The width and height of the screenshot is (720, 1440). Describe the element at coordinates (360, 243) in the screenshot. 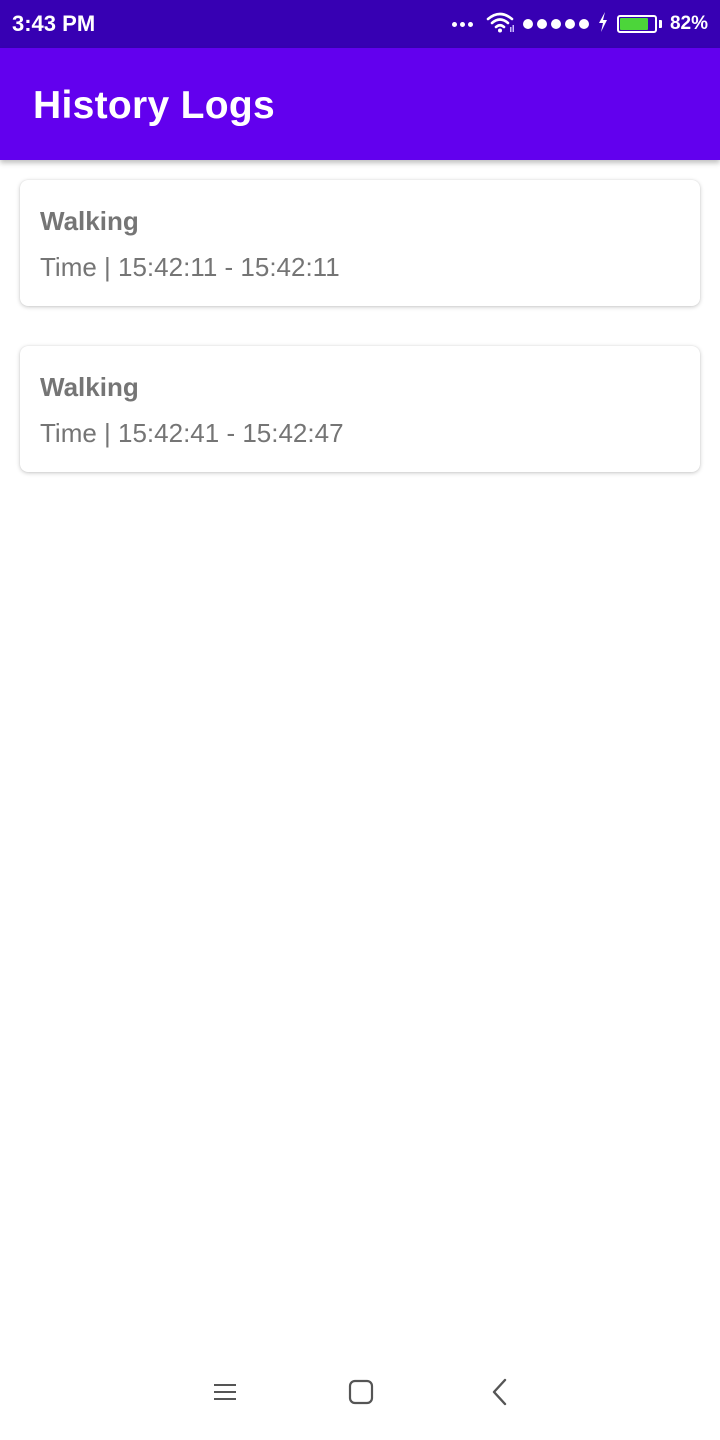

I see `log-card: Walking Time | 15:42:11 - 15:42:11` at that location.